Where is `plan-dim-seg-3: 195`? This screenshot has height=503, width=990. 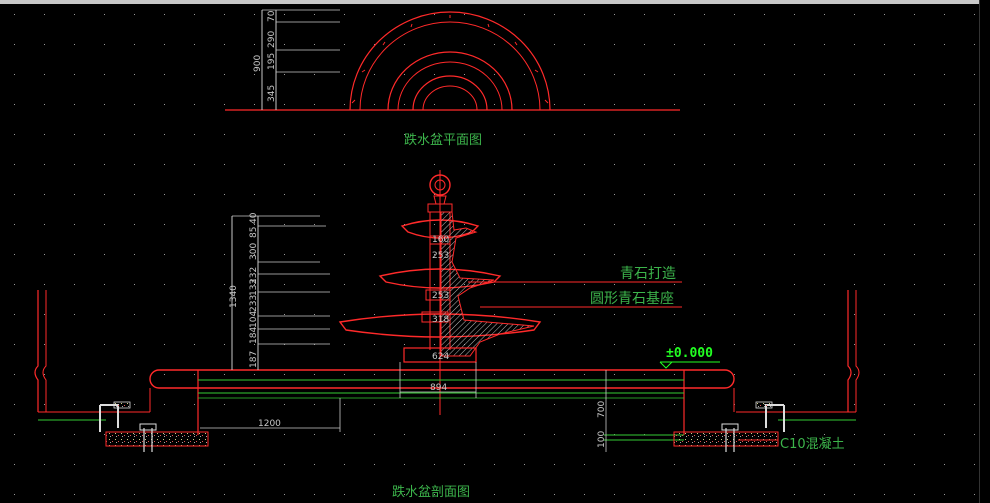 plan-dim-seg-3: 195 is located at coordinates (272, 61).